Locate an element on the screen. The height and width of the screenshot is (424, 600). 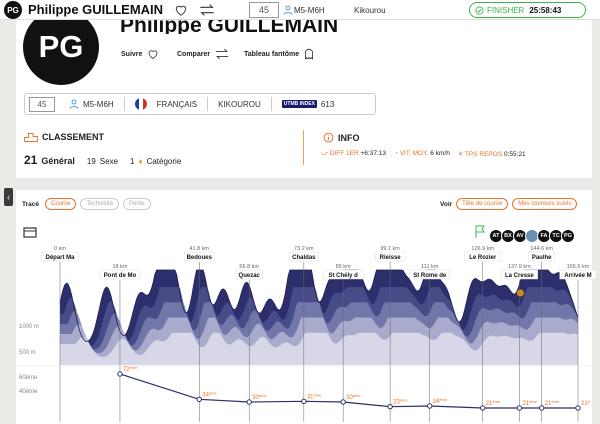
runner-position-marker is located at coordinates (520, 293).